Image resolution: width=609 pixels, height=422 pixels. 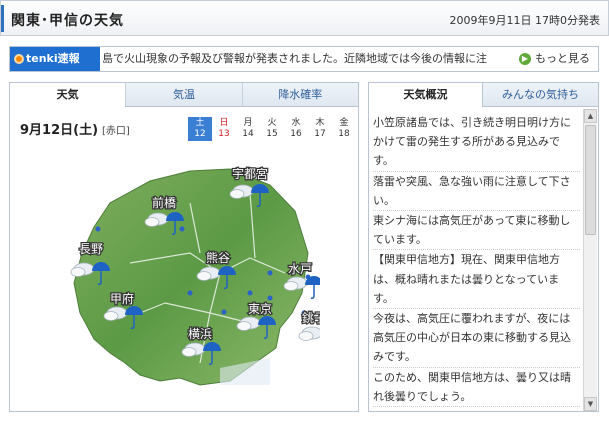 I want to click on tab-temperature: 気温, so click(x=183, y=95).